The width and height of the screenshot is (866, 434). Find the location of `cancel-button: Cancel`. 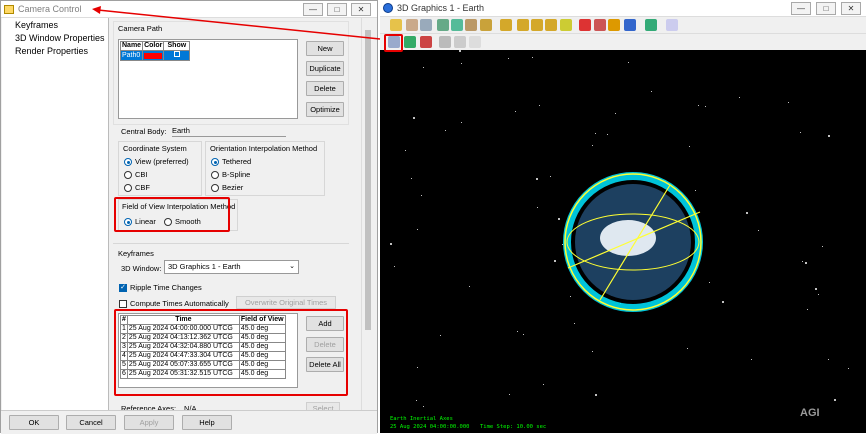

cancel-button: Cancel is located at coordinates (91, 422).